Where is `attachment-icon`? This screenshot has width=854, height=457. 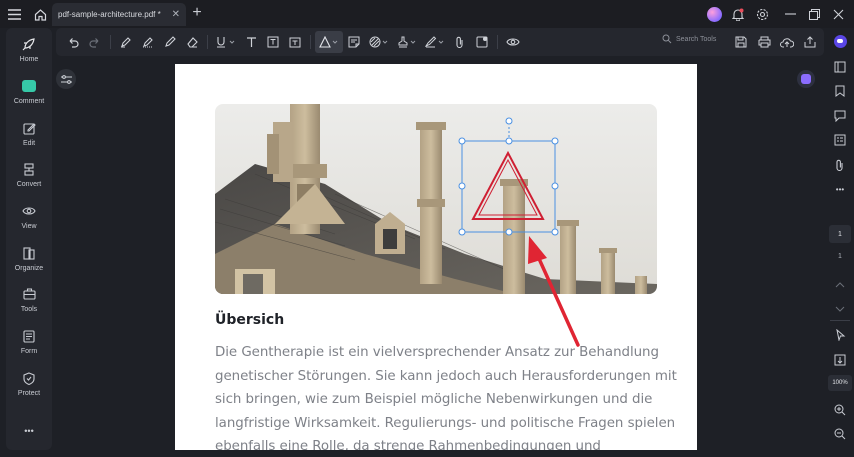
attachment-icon is located at coordinates (460, 42).